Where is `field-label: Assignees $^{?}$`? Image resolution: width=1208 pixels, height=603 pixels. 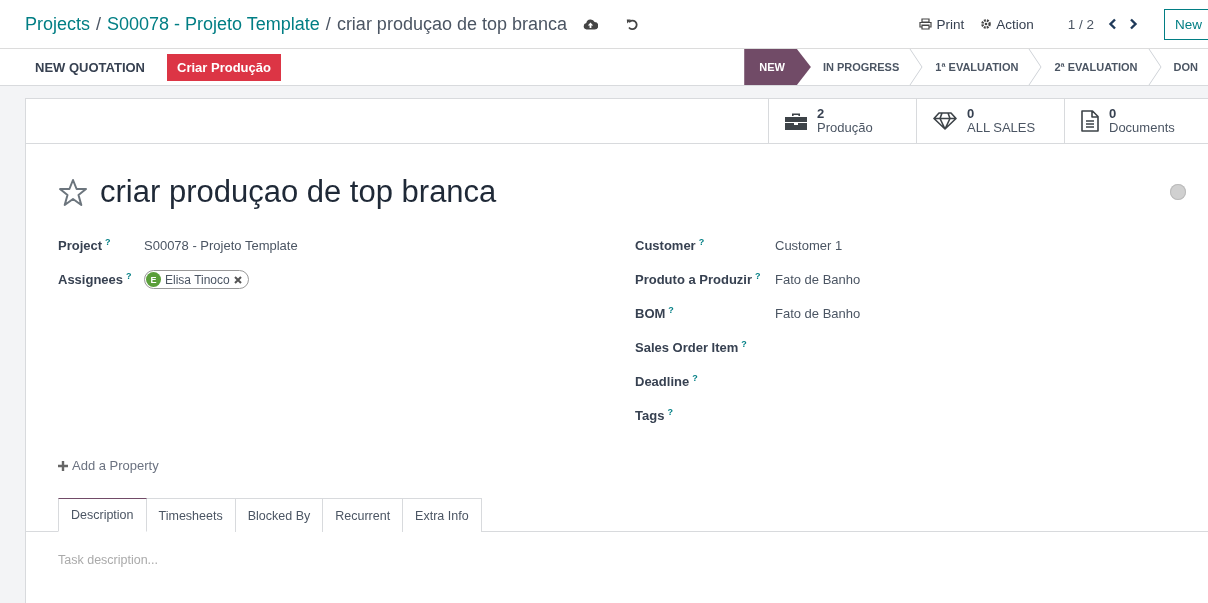
field-label: Assignees $^{?}$ is located at coordinates (95, 279).